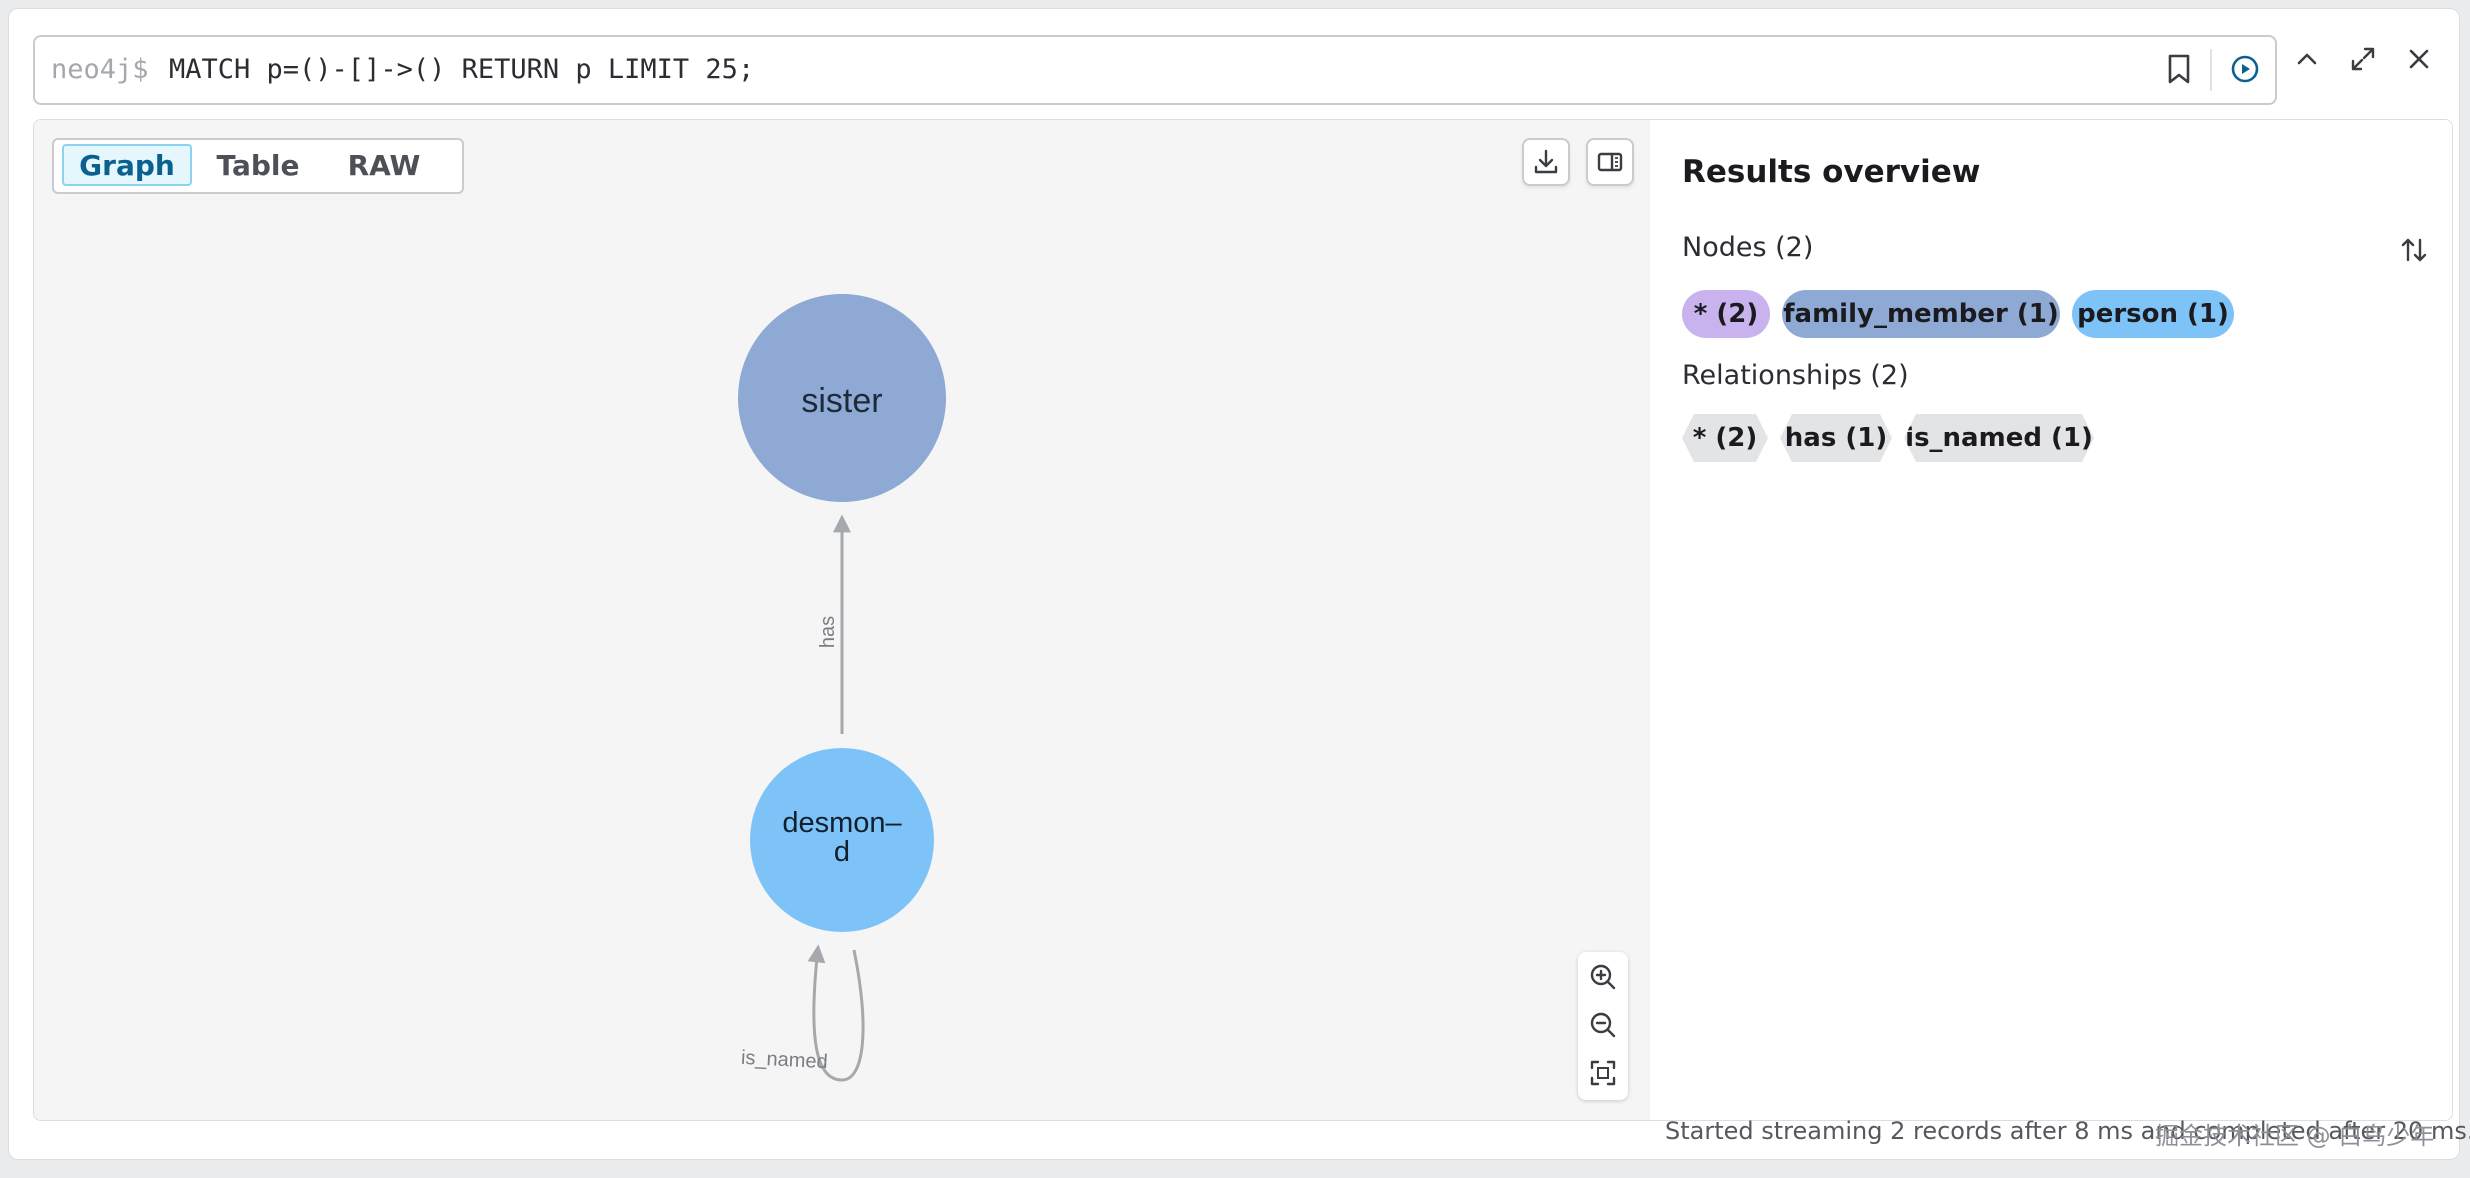  I want to click on nodes-count-label: Nodes (2), so click(1748, 247).